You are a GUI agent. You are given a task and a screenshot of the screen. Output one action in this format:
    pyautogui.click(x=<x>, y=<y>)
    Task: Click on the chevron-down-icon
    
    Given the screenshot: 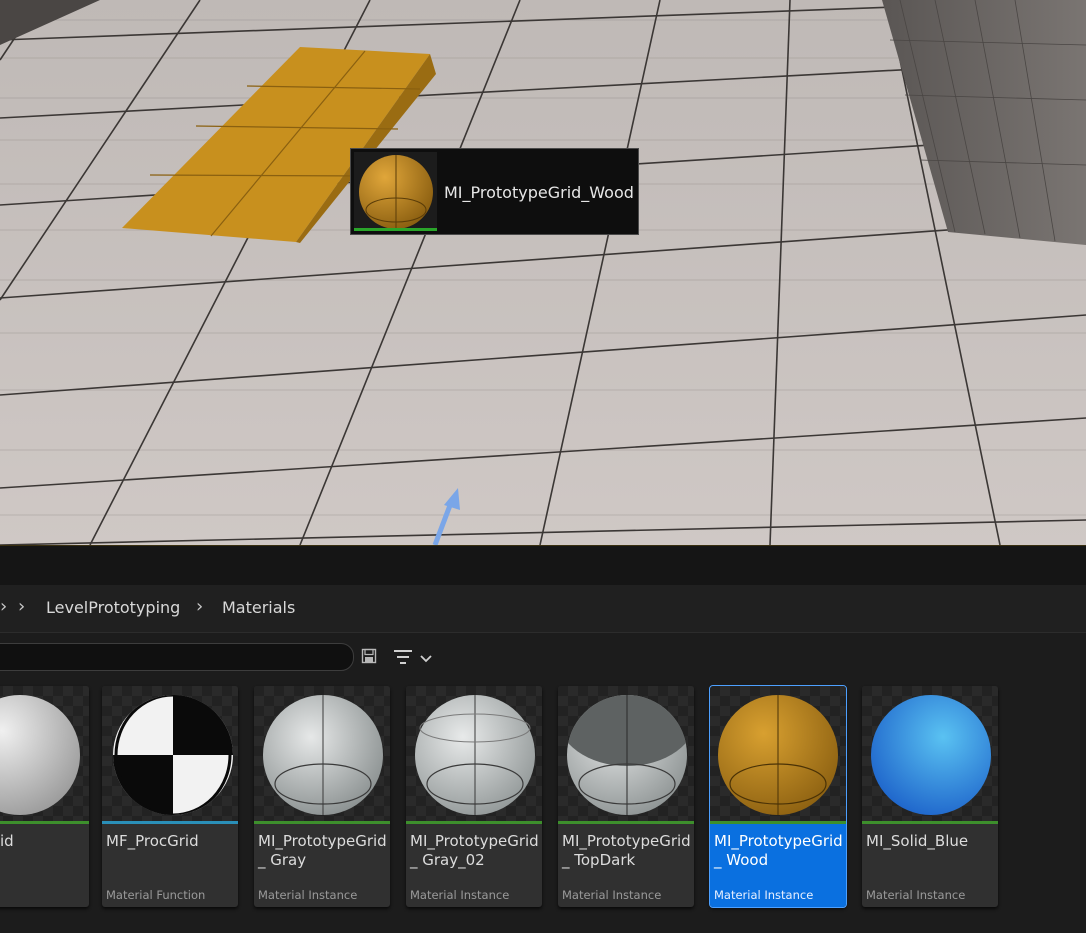 What is the action you would take?
    pyautogui.click(x=426, y=659)
    